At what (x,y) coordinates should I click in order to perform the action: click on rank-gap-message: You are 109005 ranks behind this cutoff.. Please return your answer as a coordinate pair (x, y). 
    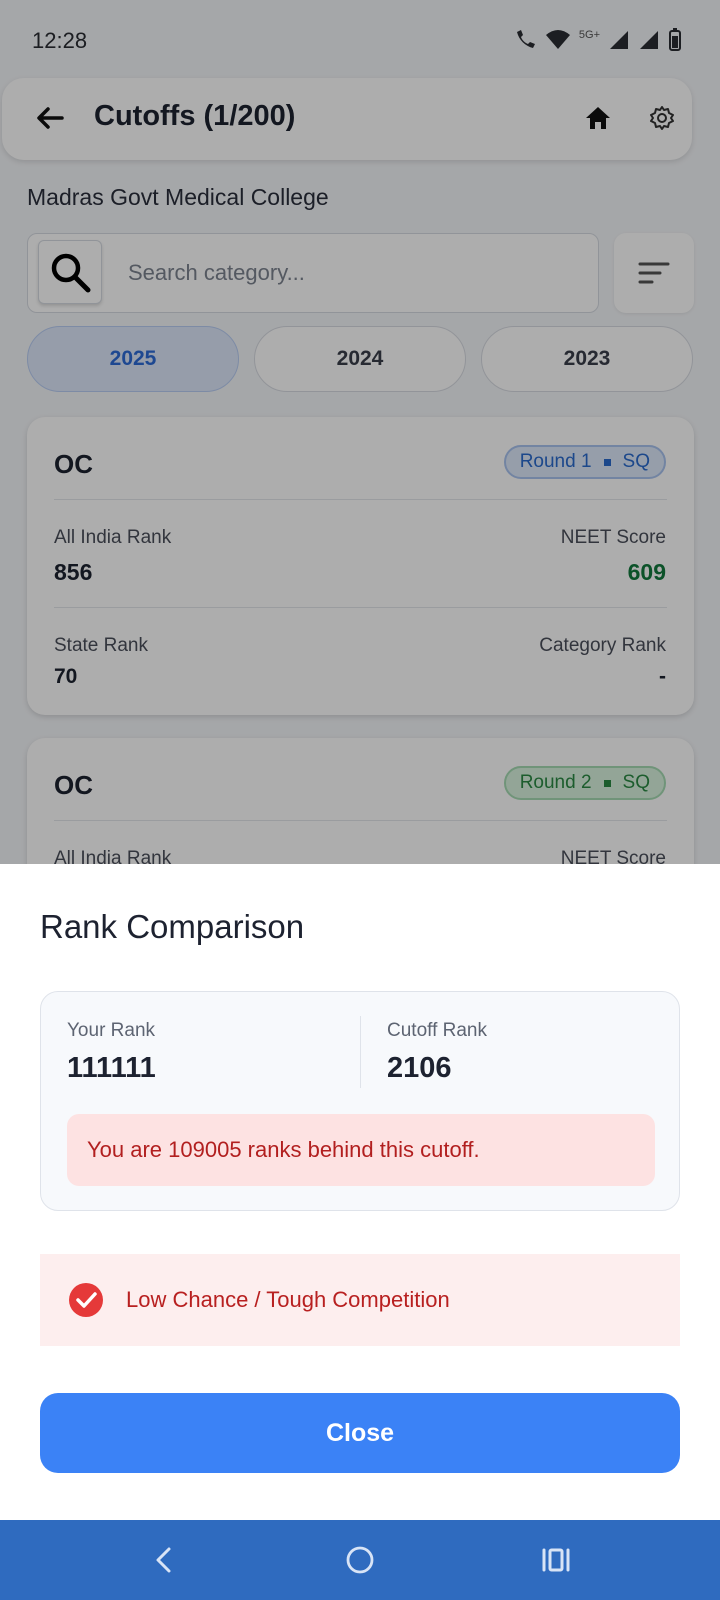
    Looking at the image, I should click on (361, 1150).